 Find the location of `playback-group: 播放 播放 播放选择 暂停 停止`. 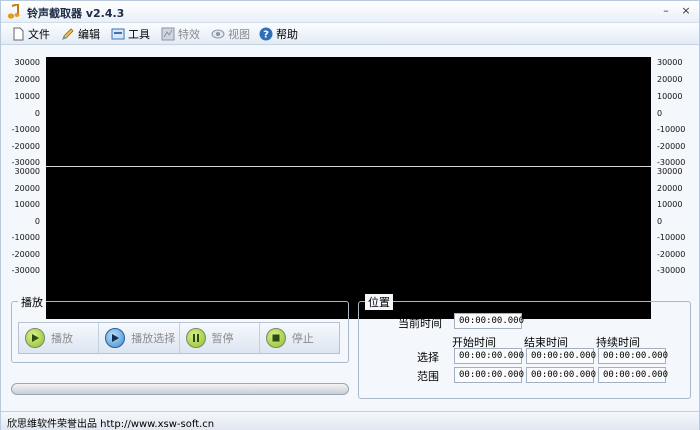

playback-group: 播放 播放 播放选择 暂停 停止 is located at coordinates (180, 328).